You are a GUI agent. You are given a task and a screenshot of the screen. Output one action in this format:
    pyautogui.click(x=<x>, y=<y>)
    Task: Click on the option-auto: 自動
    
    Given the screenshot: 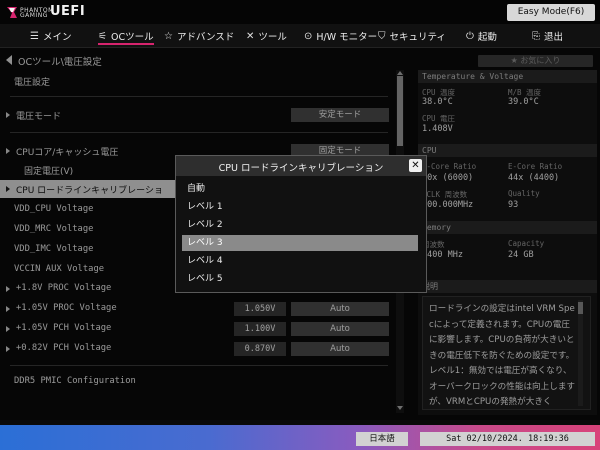 What is the action you would take?
    pyautogui.click(x=300, y=189)
    